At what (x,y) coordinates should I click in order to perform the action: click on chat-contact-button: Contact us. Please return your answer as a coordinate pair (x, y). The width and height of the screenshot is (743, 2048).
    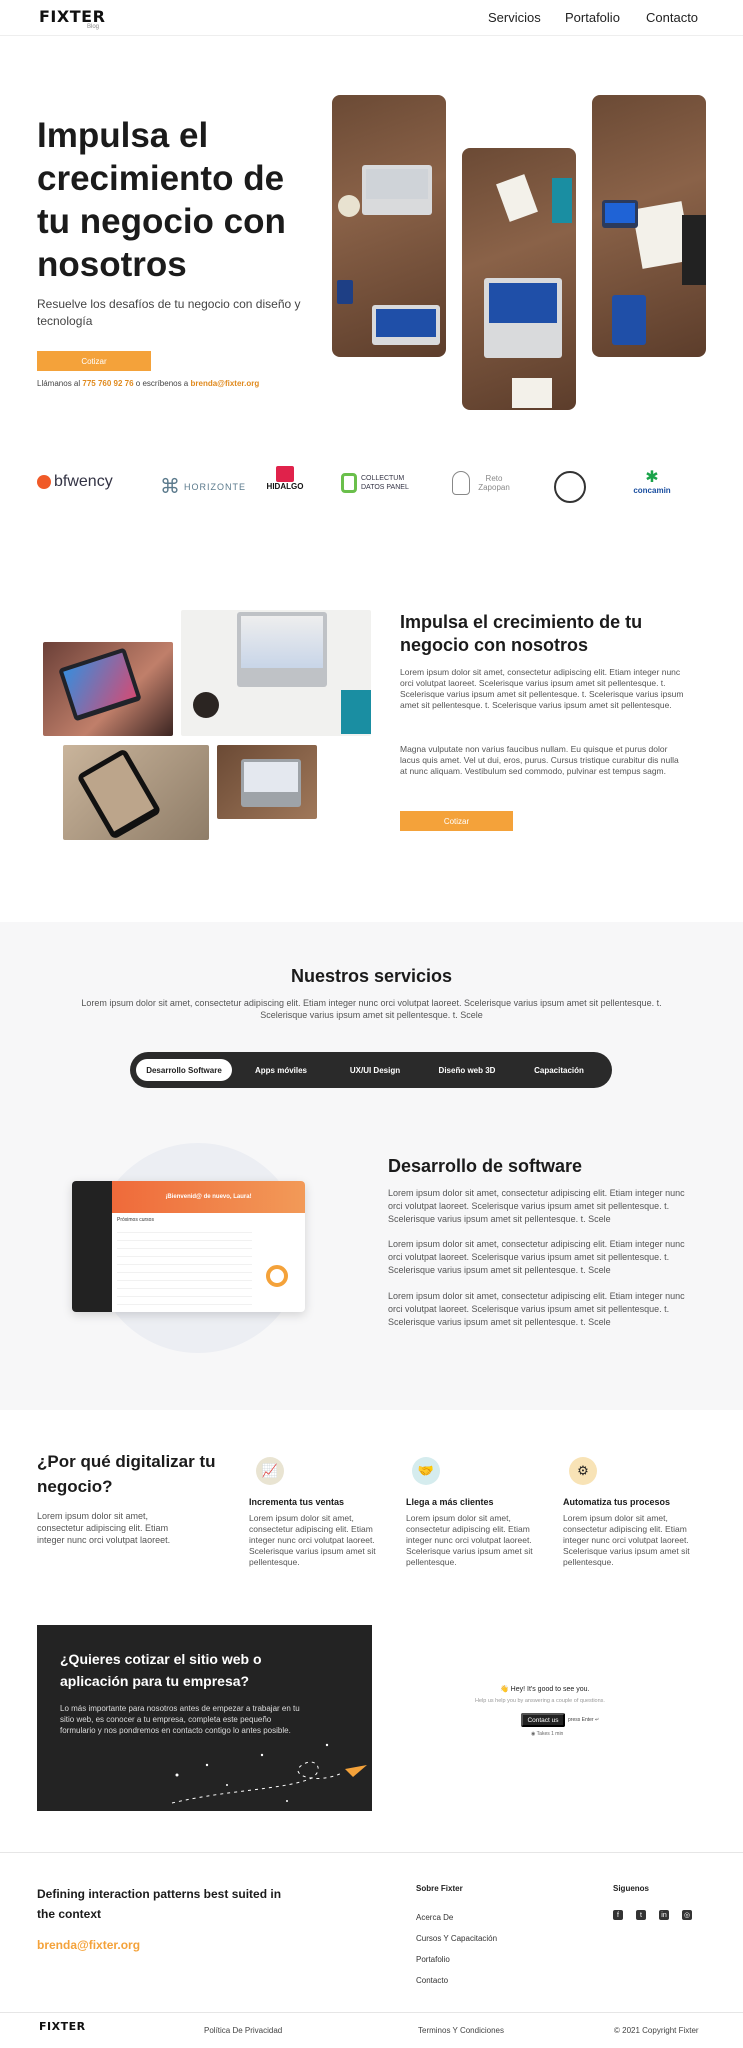
    Looking at the image, I should click on (543, 1720).